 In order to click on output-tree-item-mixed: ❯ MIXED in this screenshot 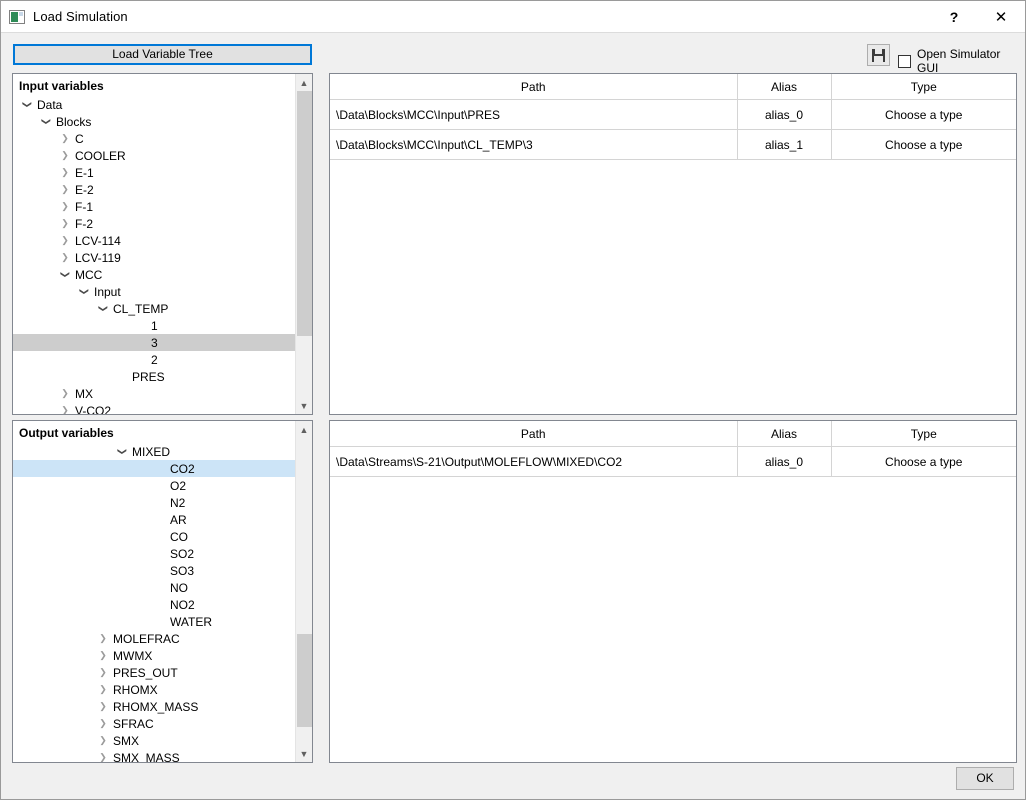, I will do `click(154, 451)`.